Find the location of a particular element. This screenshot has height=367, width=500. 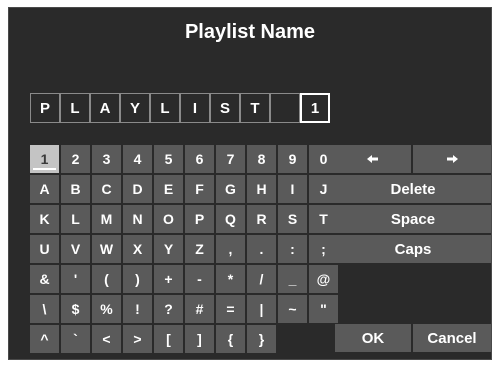

space-button: Space is located at coordinates (413, 219).